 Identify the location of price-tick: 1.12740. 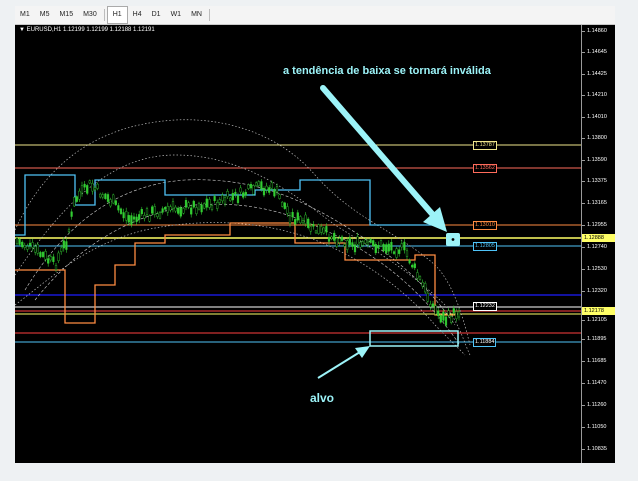
(594, 247).